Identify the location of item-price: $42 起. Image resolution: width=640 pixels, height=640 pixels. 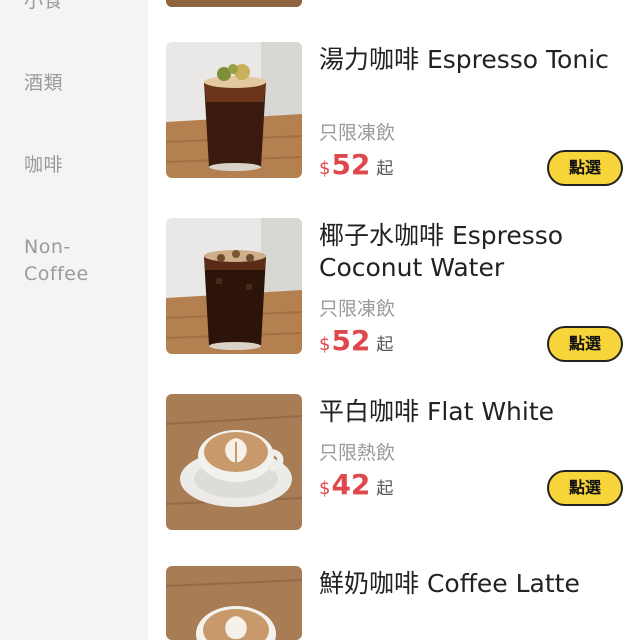
(356, 485).